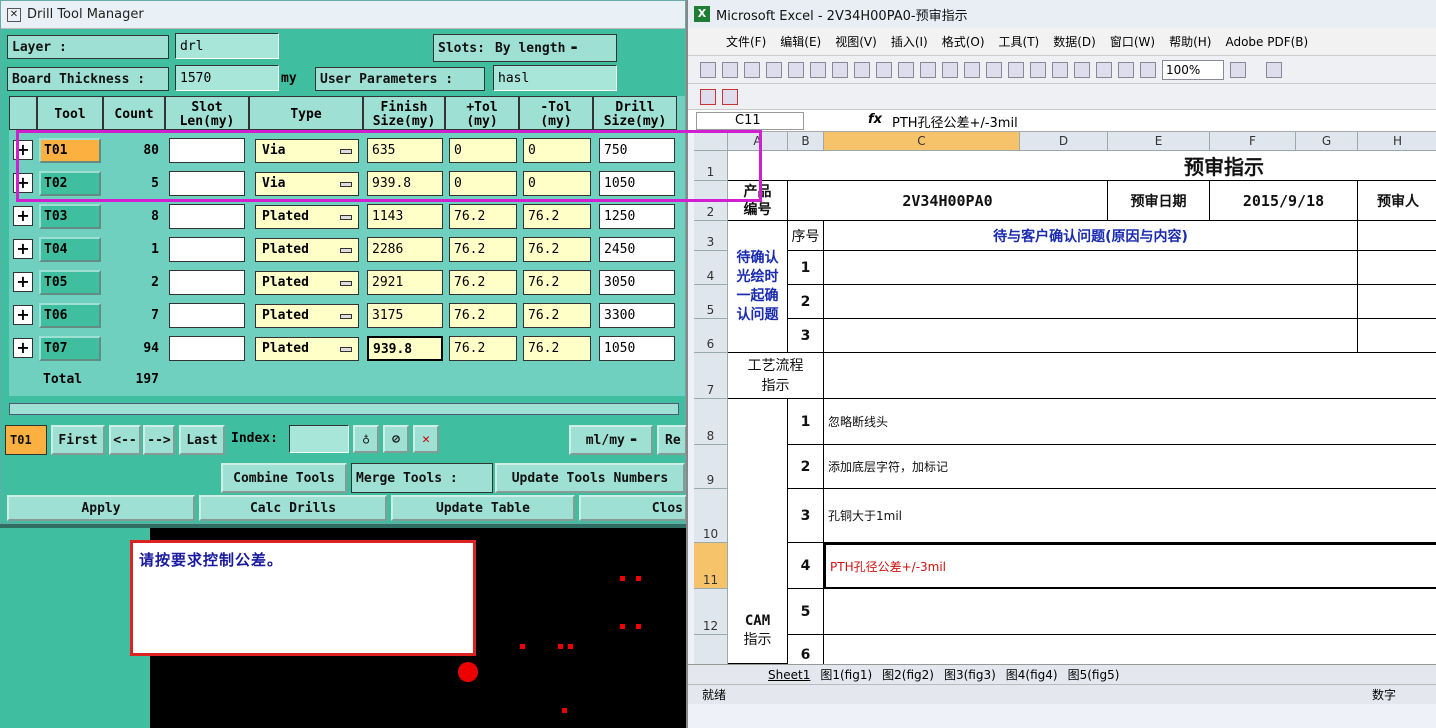 This screenshot has width=1436, height=728. Describe the element at coordinates (1082, 166) in the screenshot. I see `sheet-title: 预审指示` at that location.